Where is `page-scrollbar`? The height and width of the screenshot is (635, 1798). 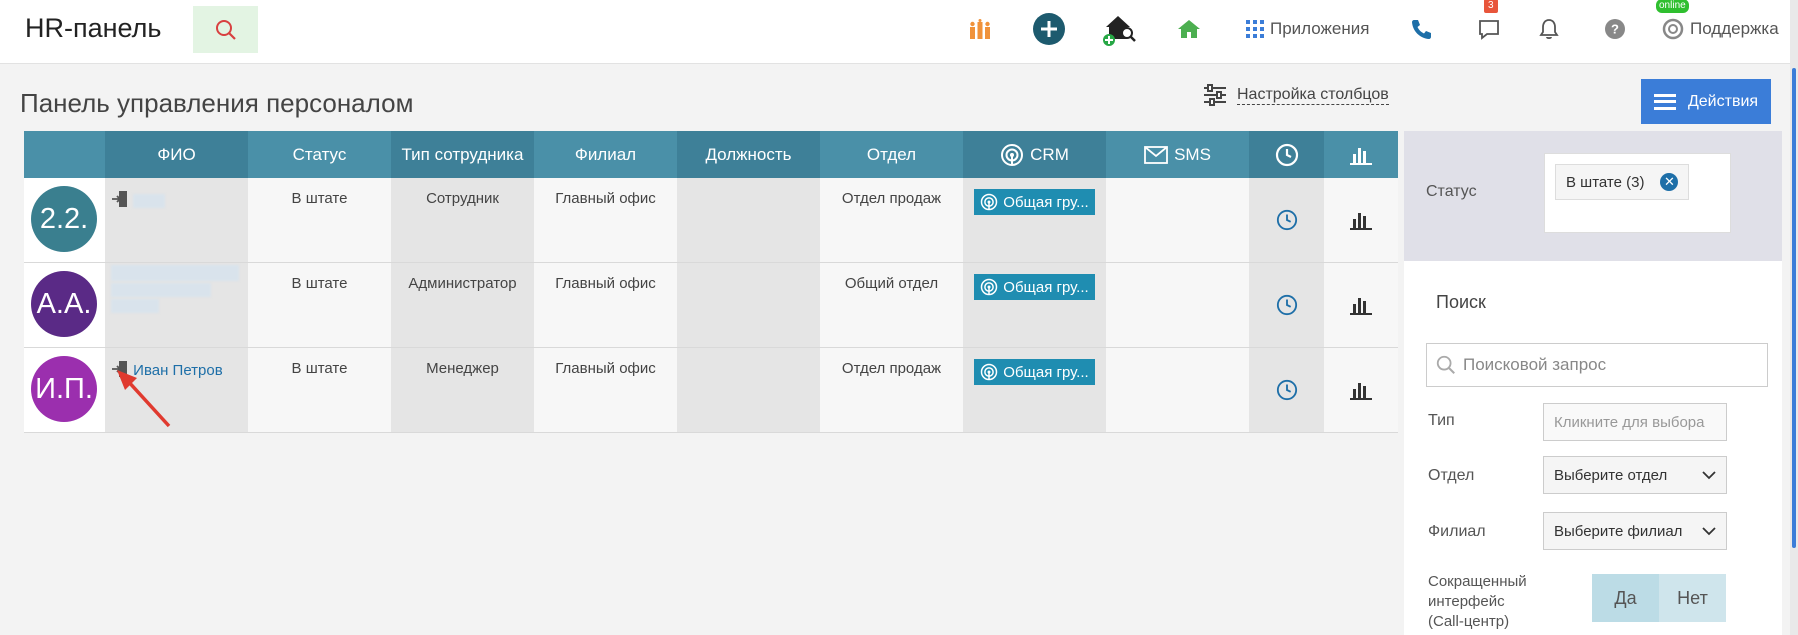
page-scrollbar is located at coordinates (1794, 317).